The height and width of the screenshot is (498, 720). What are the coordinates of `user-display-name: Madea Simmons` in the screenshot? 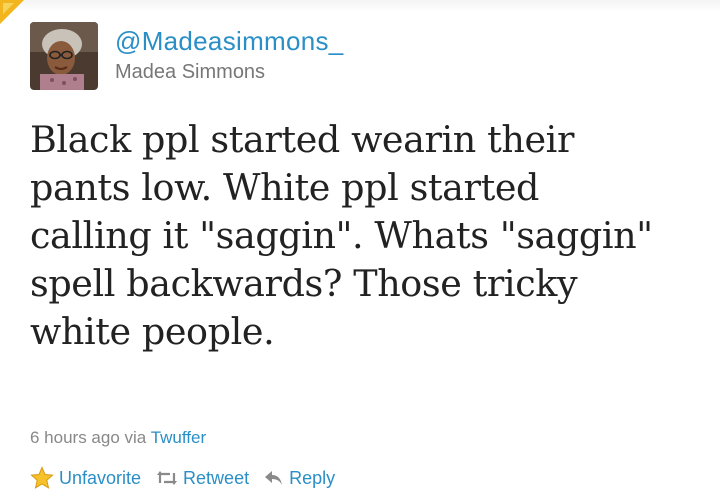 It's located at (190, 72).